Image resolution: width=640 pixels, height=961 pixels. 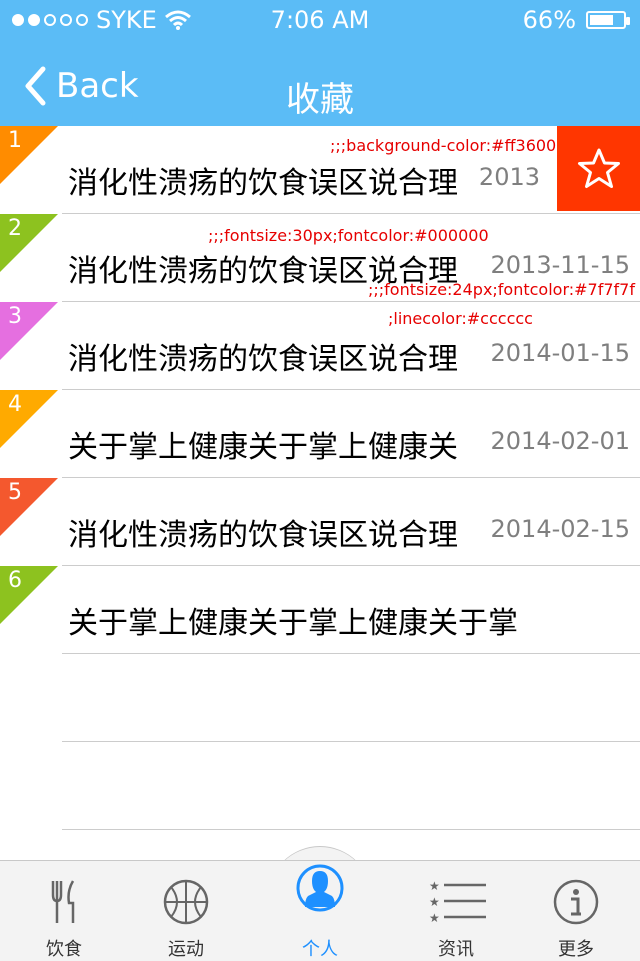 I want to click on favorite-star-button, so click(x=598, y=168).